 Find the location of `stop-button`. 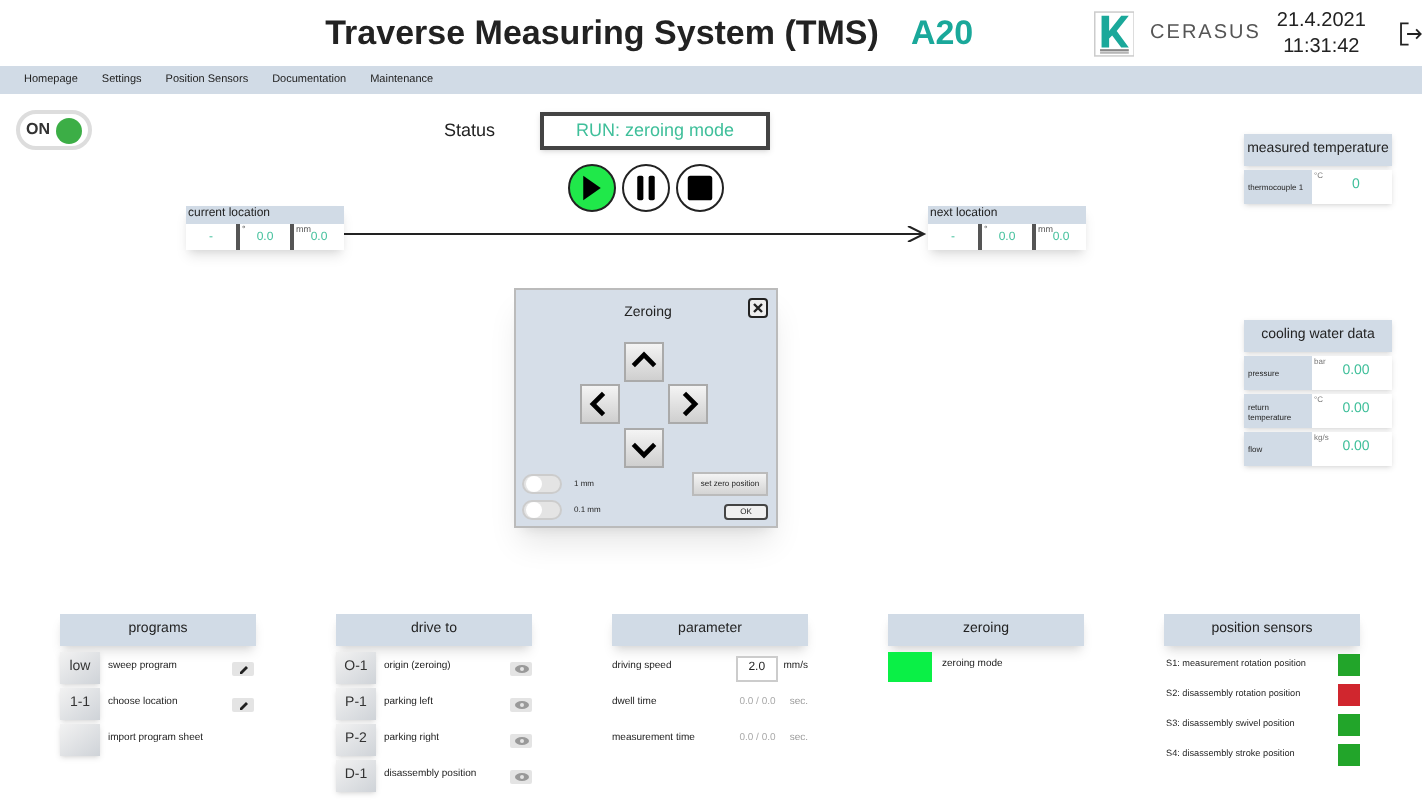

stop-button is located at coordinates (700, 188).